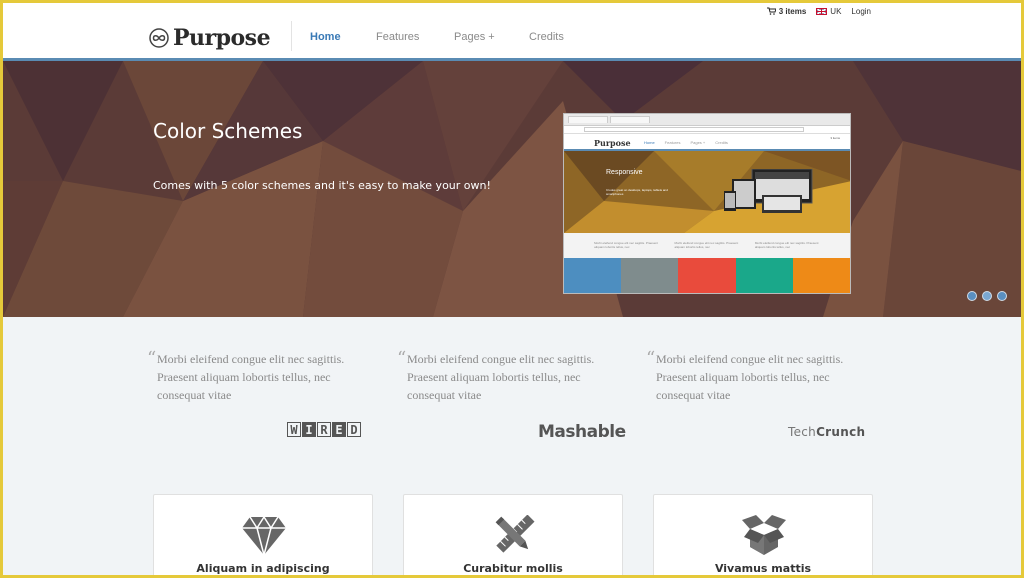  What do you see at coordinates (686, 142) in the screenshot?
I see `preview-nav: Home Features Pages + Credits` at bounding box center [686, 142].